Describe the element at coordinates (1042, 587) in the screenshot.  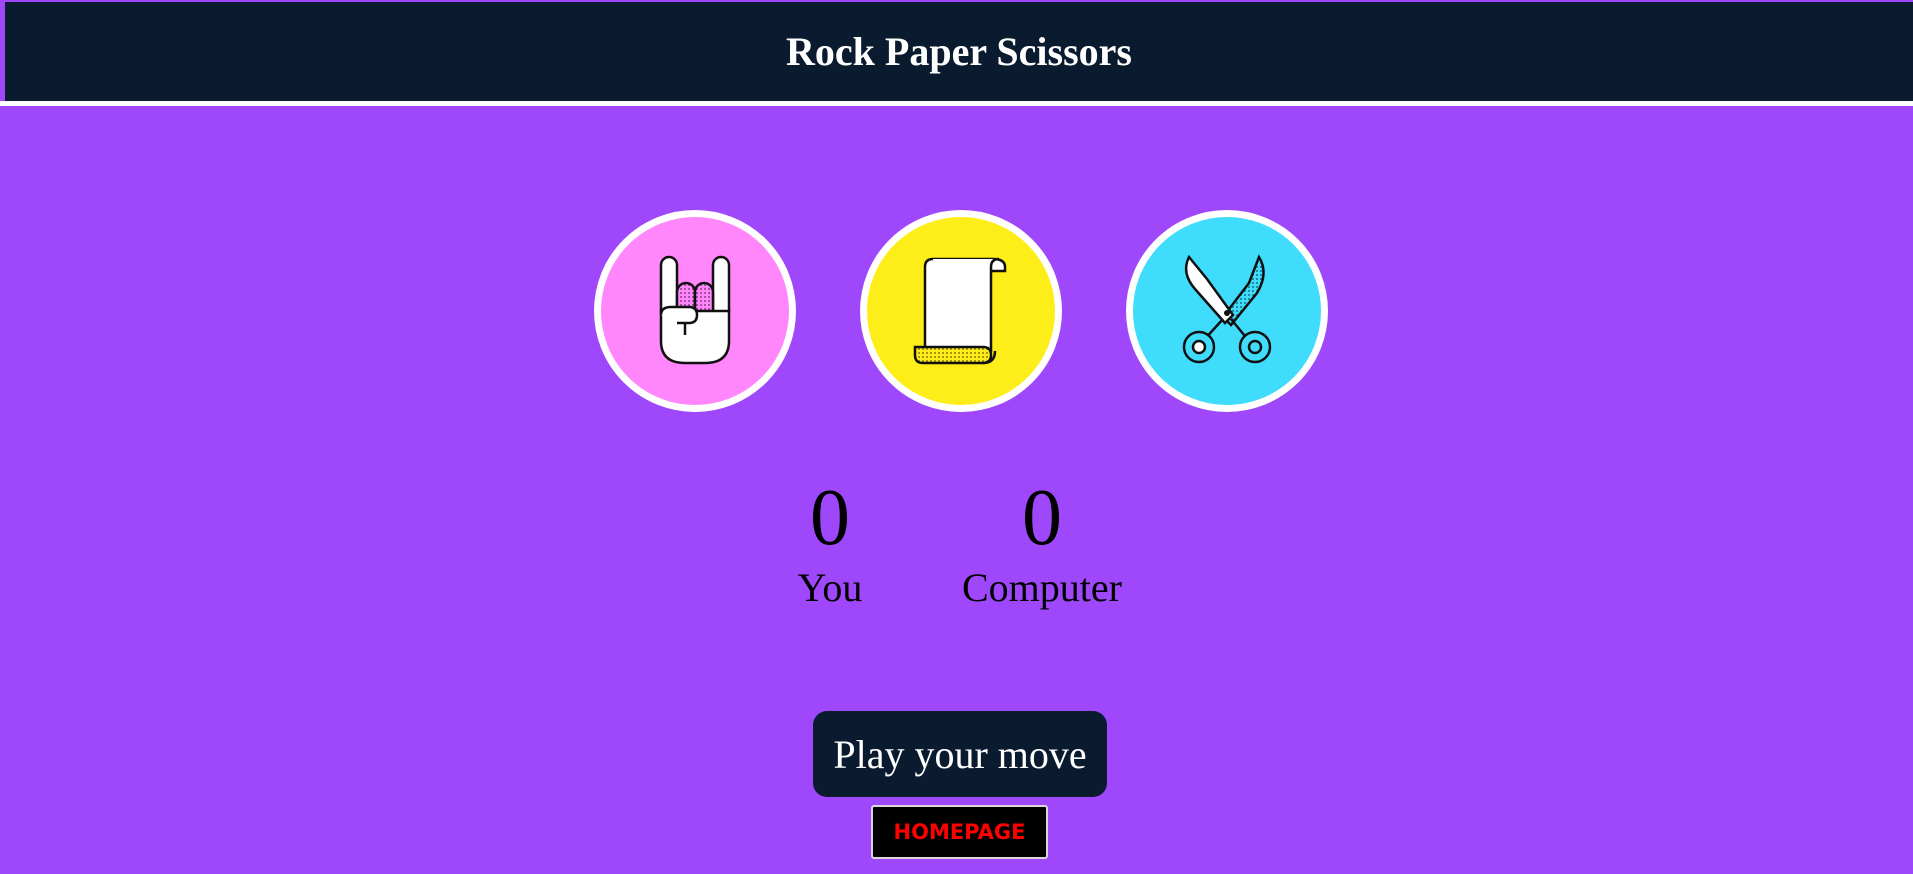
I see `computer-score-label: Computer` at that location.